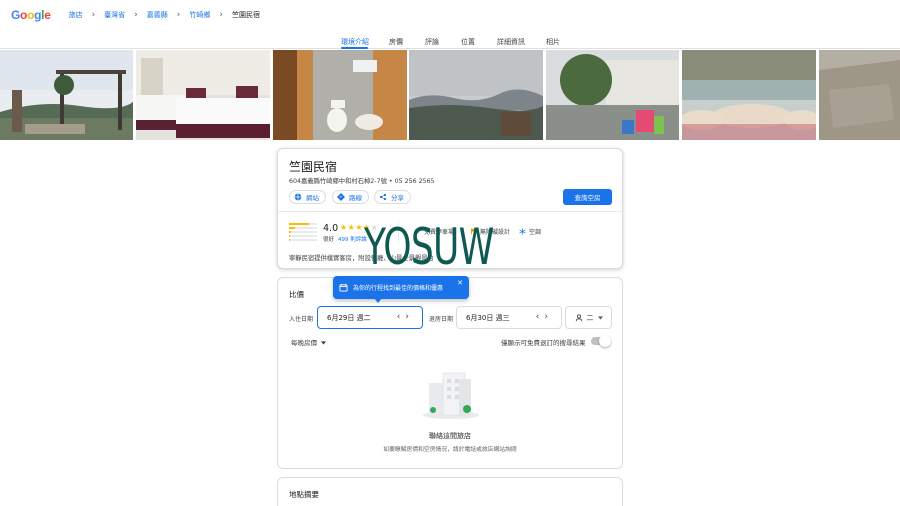  I want to click on checkin-date-arrows: ‹›, so click(405, 317).